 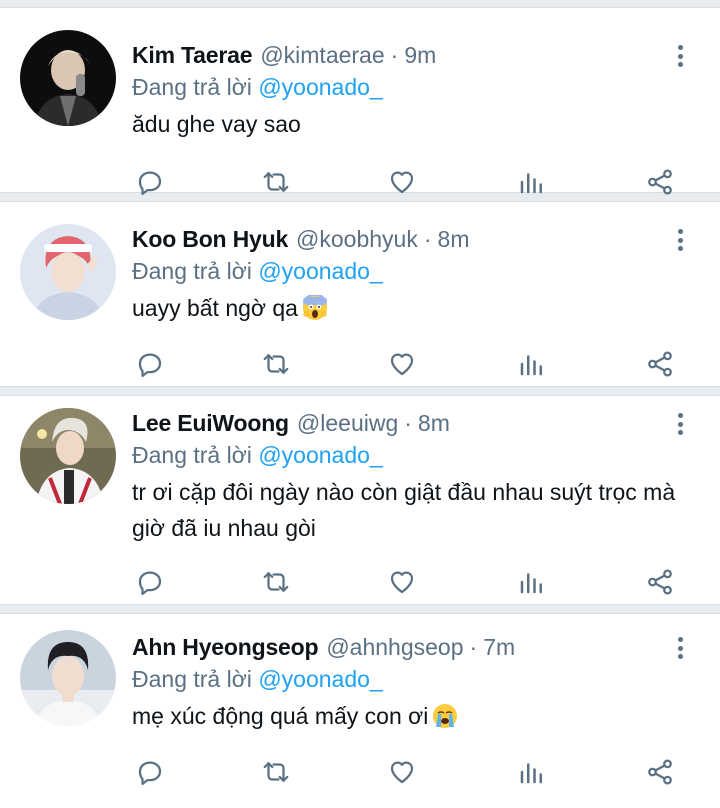 I want to click on user-handle: @kimtaerae, so click(x=322, y=55).